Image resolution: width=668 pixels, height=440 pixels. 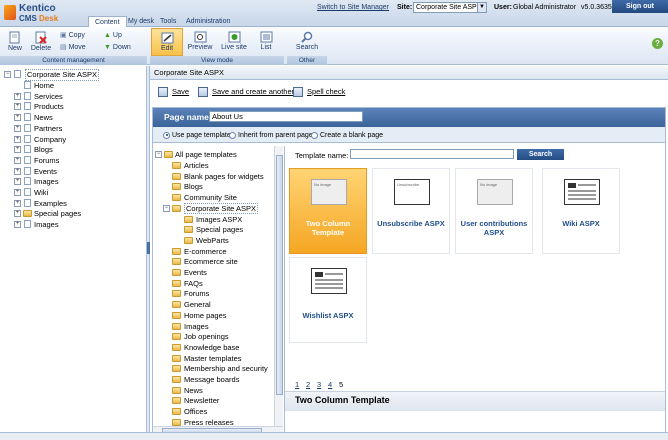 What do you see at coordinates (173, 92) in the screenshot?
I see `save-button: Save` at bounding box center [173, 92].